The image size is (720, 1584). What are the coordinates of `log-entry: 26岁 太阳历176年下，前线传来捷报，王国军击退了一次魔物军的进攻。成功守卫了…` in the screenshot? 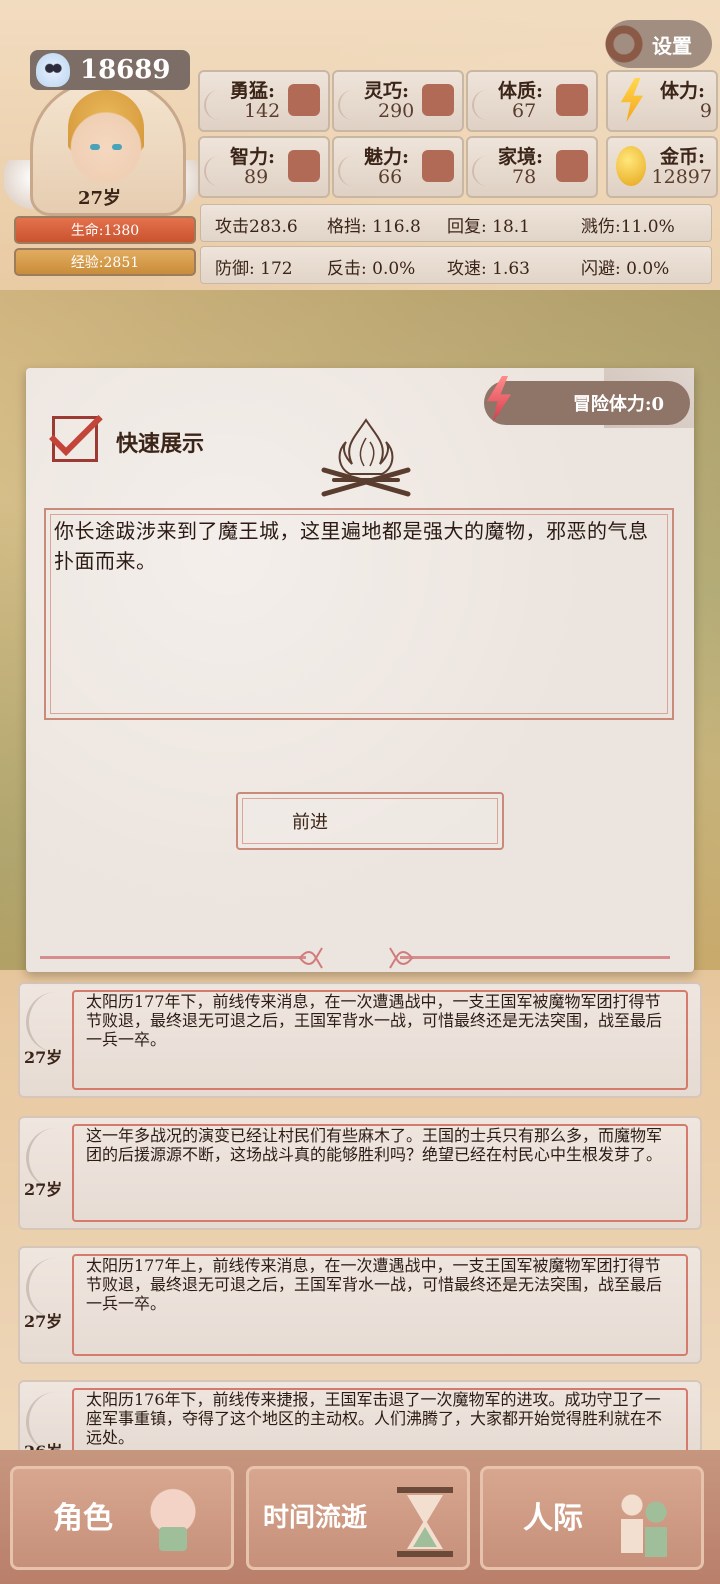 It's located at (360, 1417).